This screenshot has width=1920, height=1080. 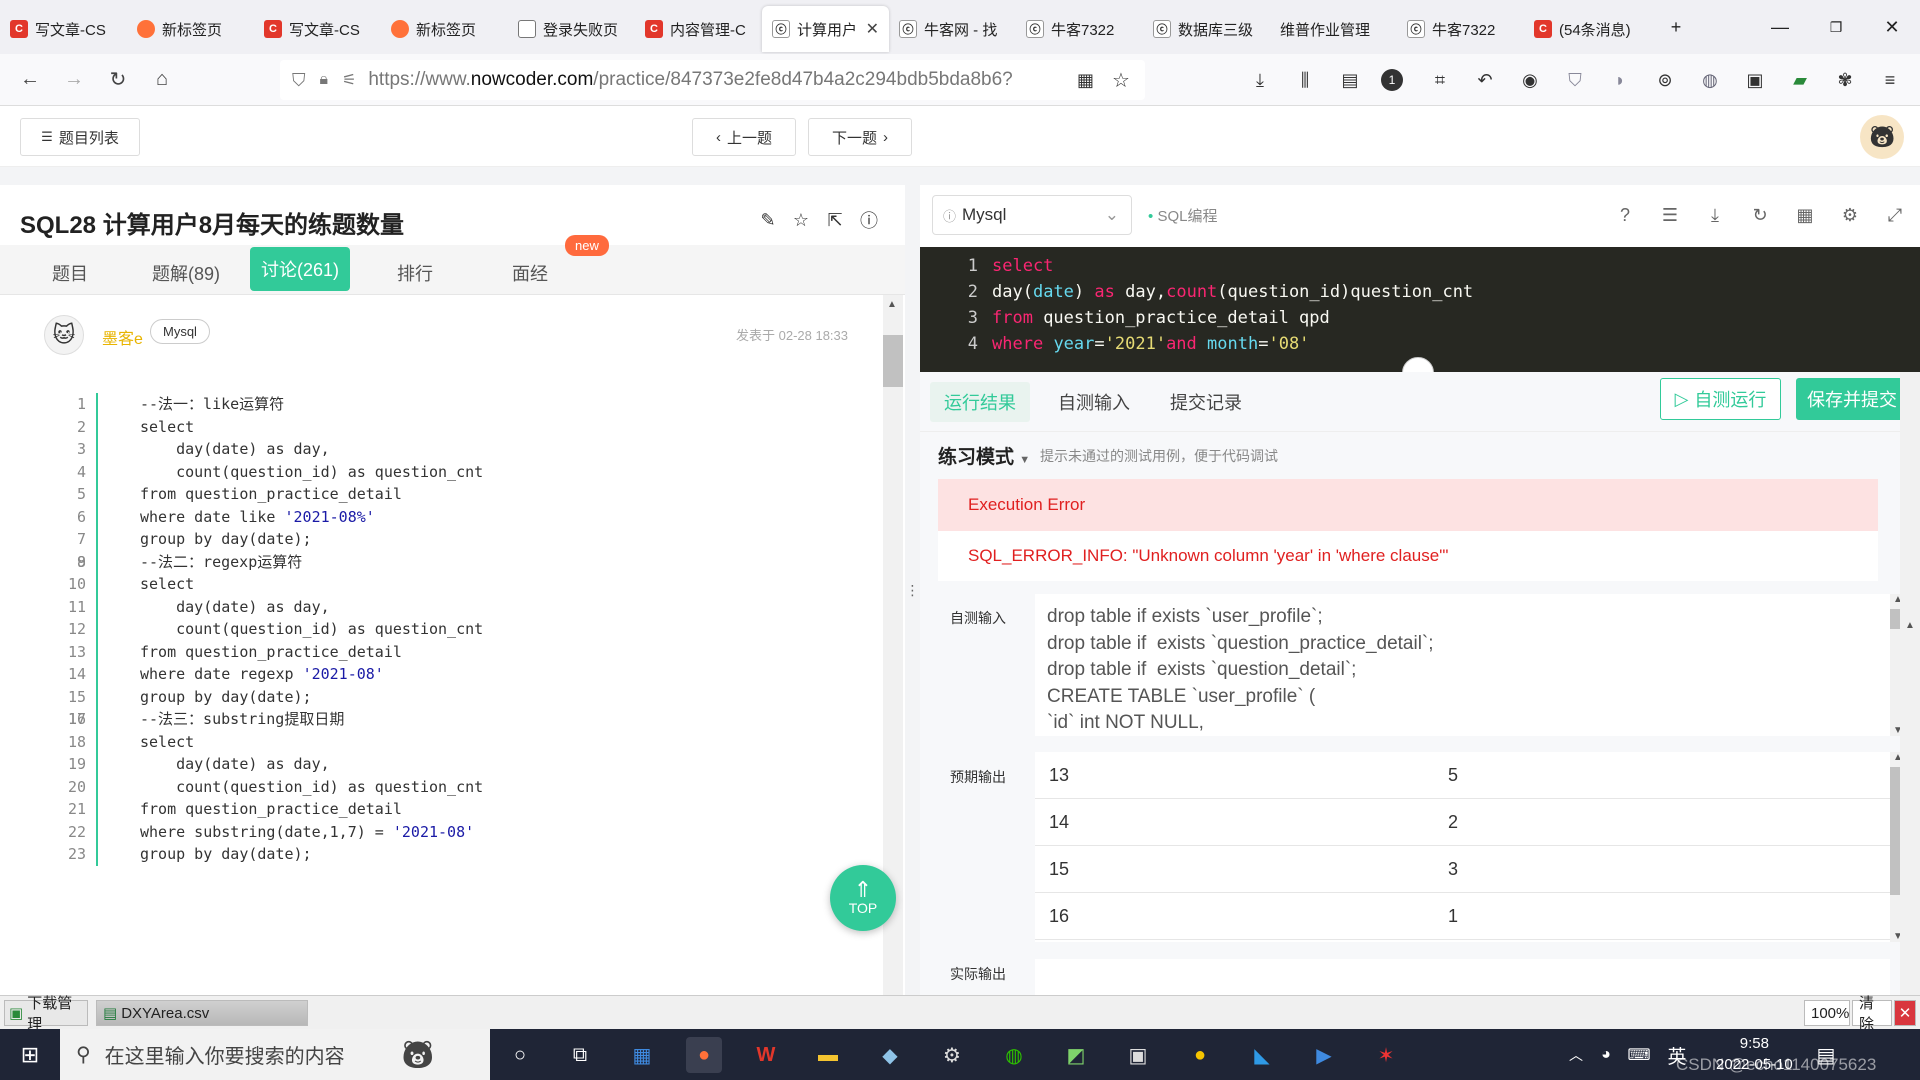 I want to click on lock-icon: 🔒︎, so click(x=324, y=80).